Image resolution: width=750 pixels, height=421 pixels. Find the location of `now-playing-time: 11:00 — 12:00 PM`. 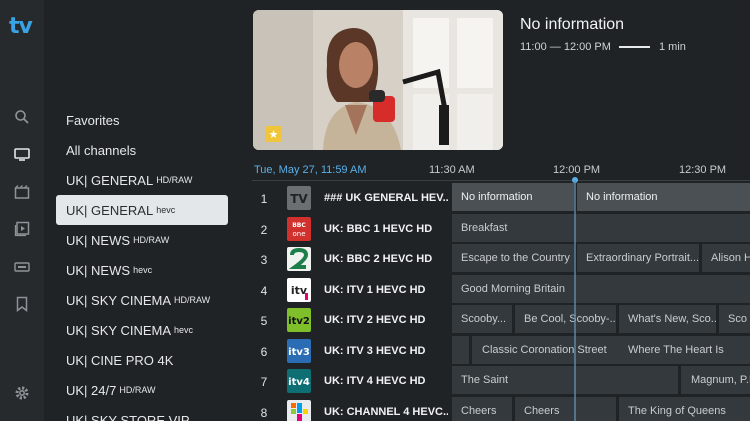

now-playing-time: 11:00 — 12:00 PM is located at coordinates (565, 47).